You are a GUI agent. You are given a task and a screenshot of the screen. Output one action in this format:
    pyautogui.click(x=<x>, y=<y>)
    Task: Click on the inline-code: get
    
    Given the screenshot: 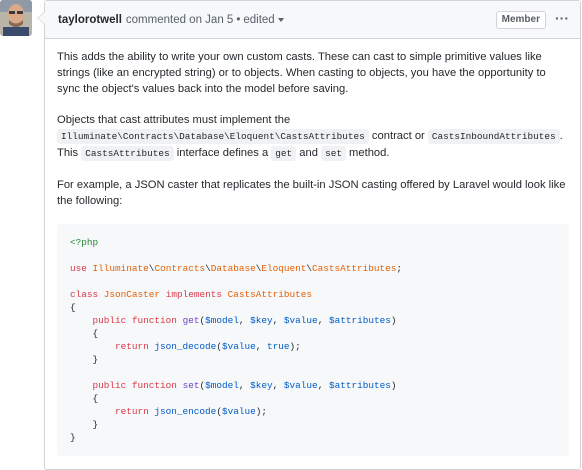 What is the action you would take?
    pyautogui.click(x=284, y=153)
    